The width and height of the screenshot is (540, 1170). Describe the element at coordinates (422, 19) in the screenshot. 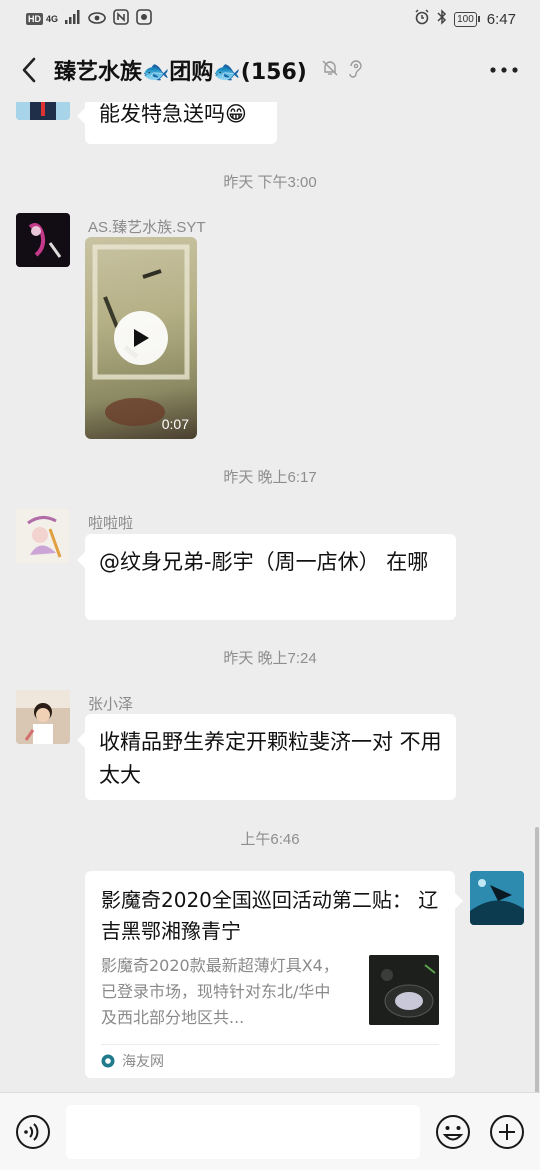

I see `alarm-icon` at that location.